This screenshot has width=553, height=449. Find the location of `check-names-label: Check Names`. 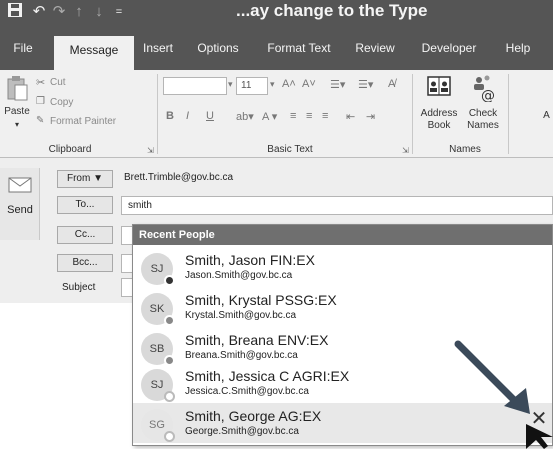

check-names-label: Check Names is located at coordinates (483, 119).